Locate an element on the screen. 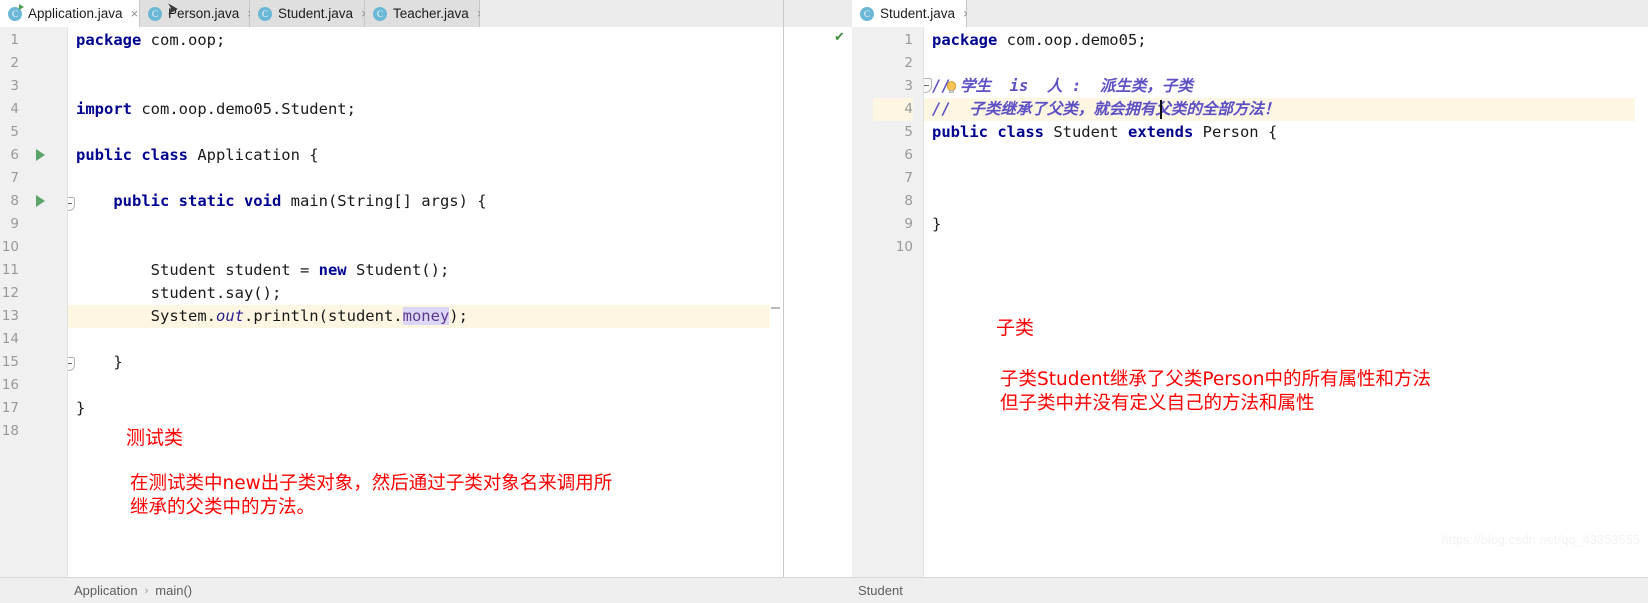 This screenshot has height=603, width=1648. comment-text: // 子类继承了父类，就会拥有父类的全部方法！ is located at coordinates (1106, 109).